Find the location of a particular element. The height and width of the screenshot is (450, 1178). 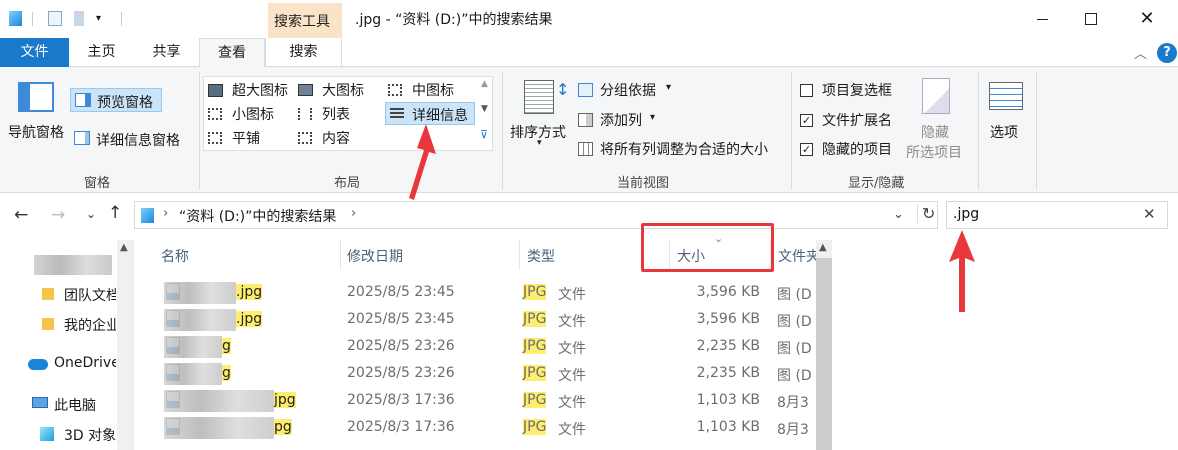

tab-share: 共享 is located at coordinates (166, 52).